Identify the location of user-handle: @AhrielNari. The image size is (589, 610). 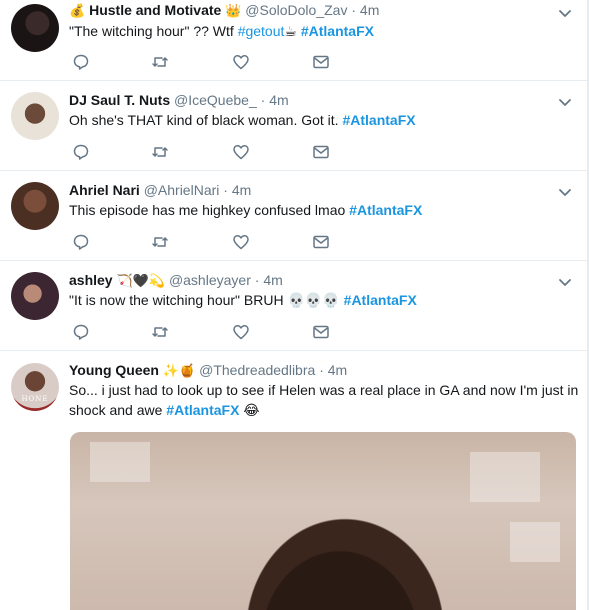
(182, 190).